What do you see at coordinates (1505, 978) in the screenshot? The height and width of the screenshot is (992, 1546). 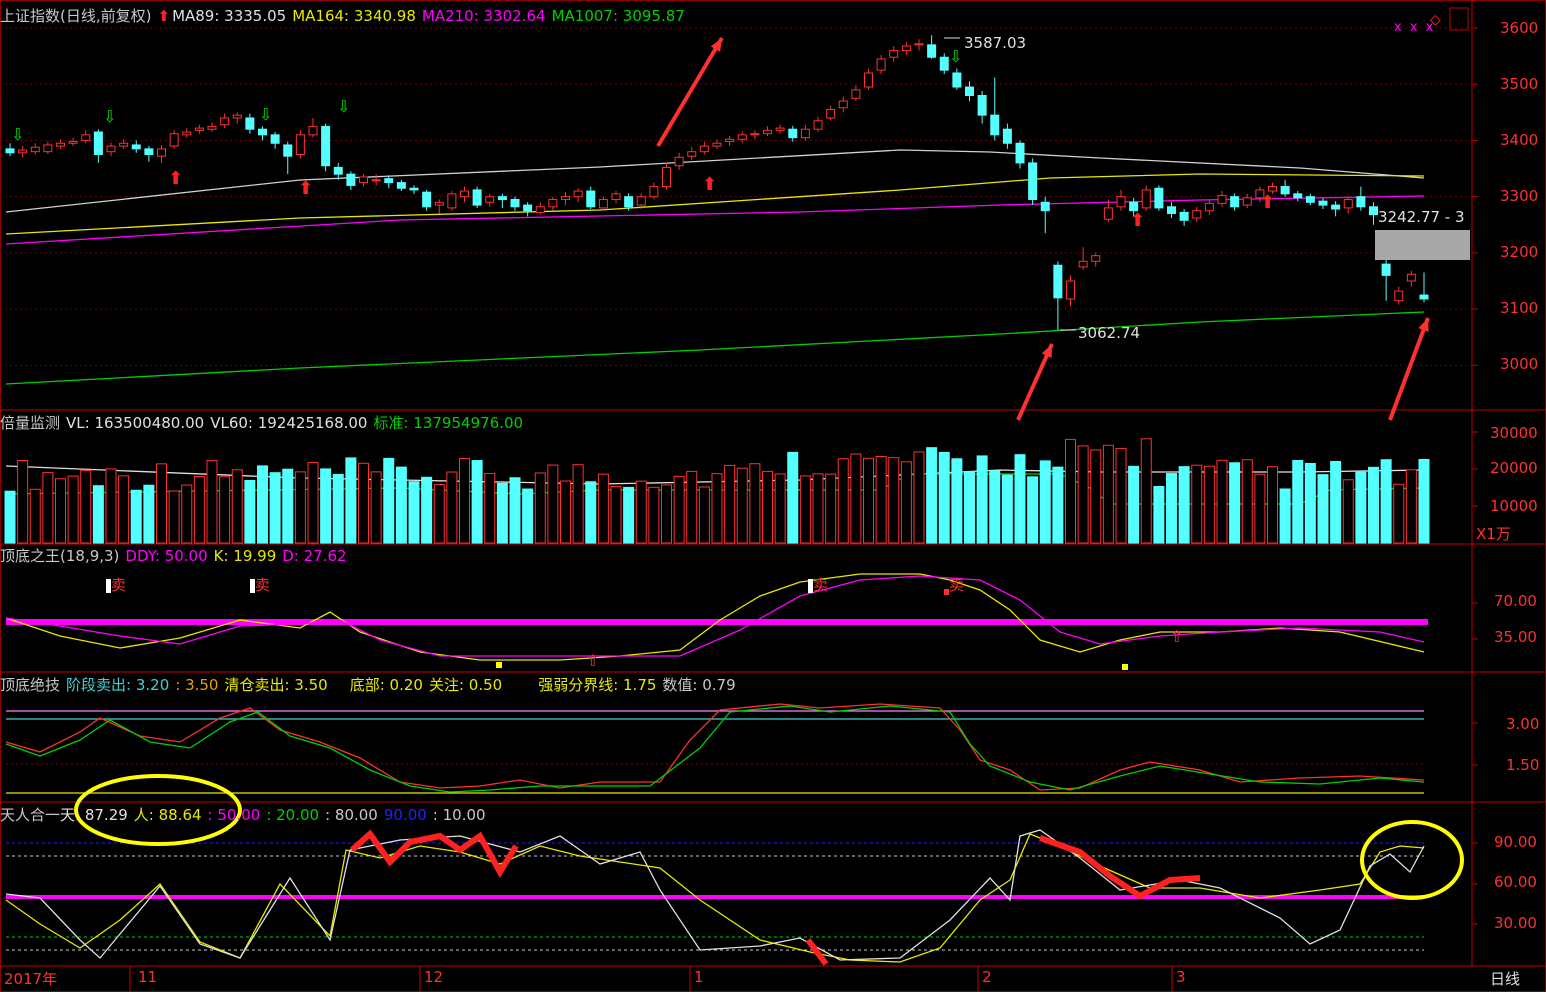 I see `period-label: 日线` at bounding box center [1505, 978].